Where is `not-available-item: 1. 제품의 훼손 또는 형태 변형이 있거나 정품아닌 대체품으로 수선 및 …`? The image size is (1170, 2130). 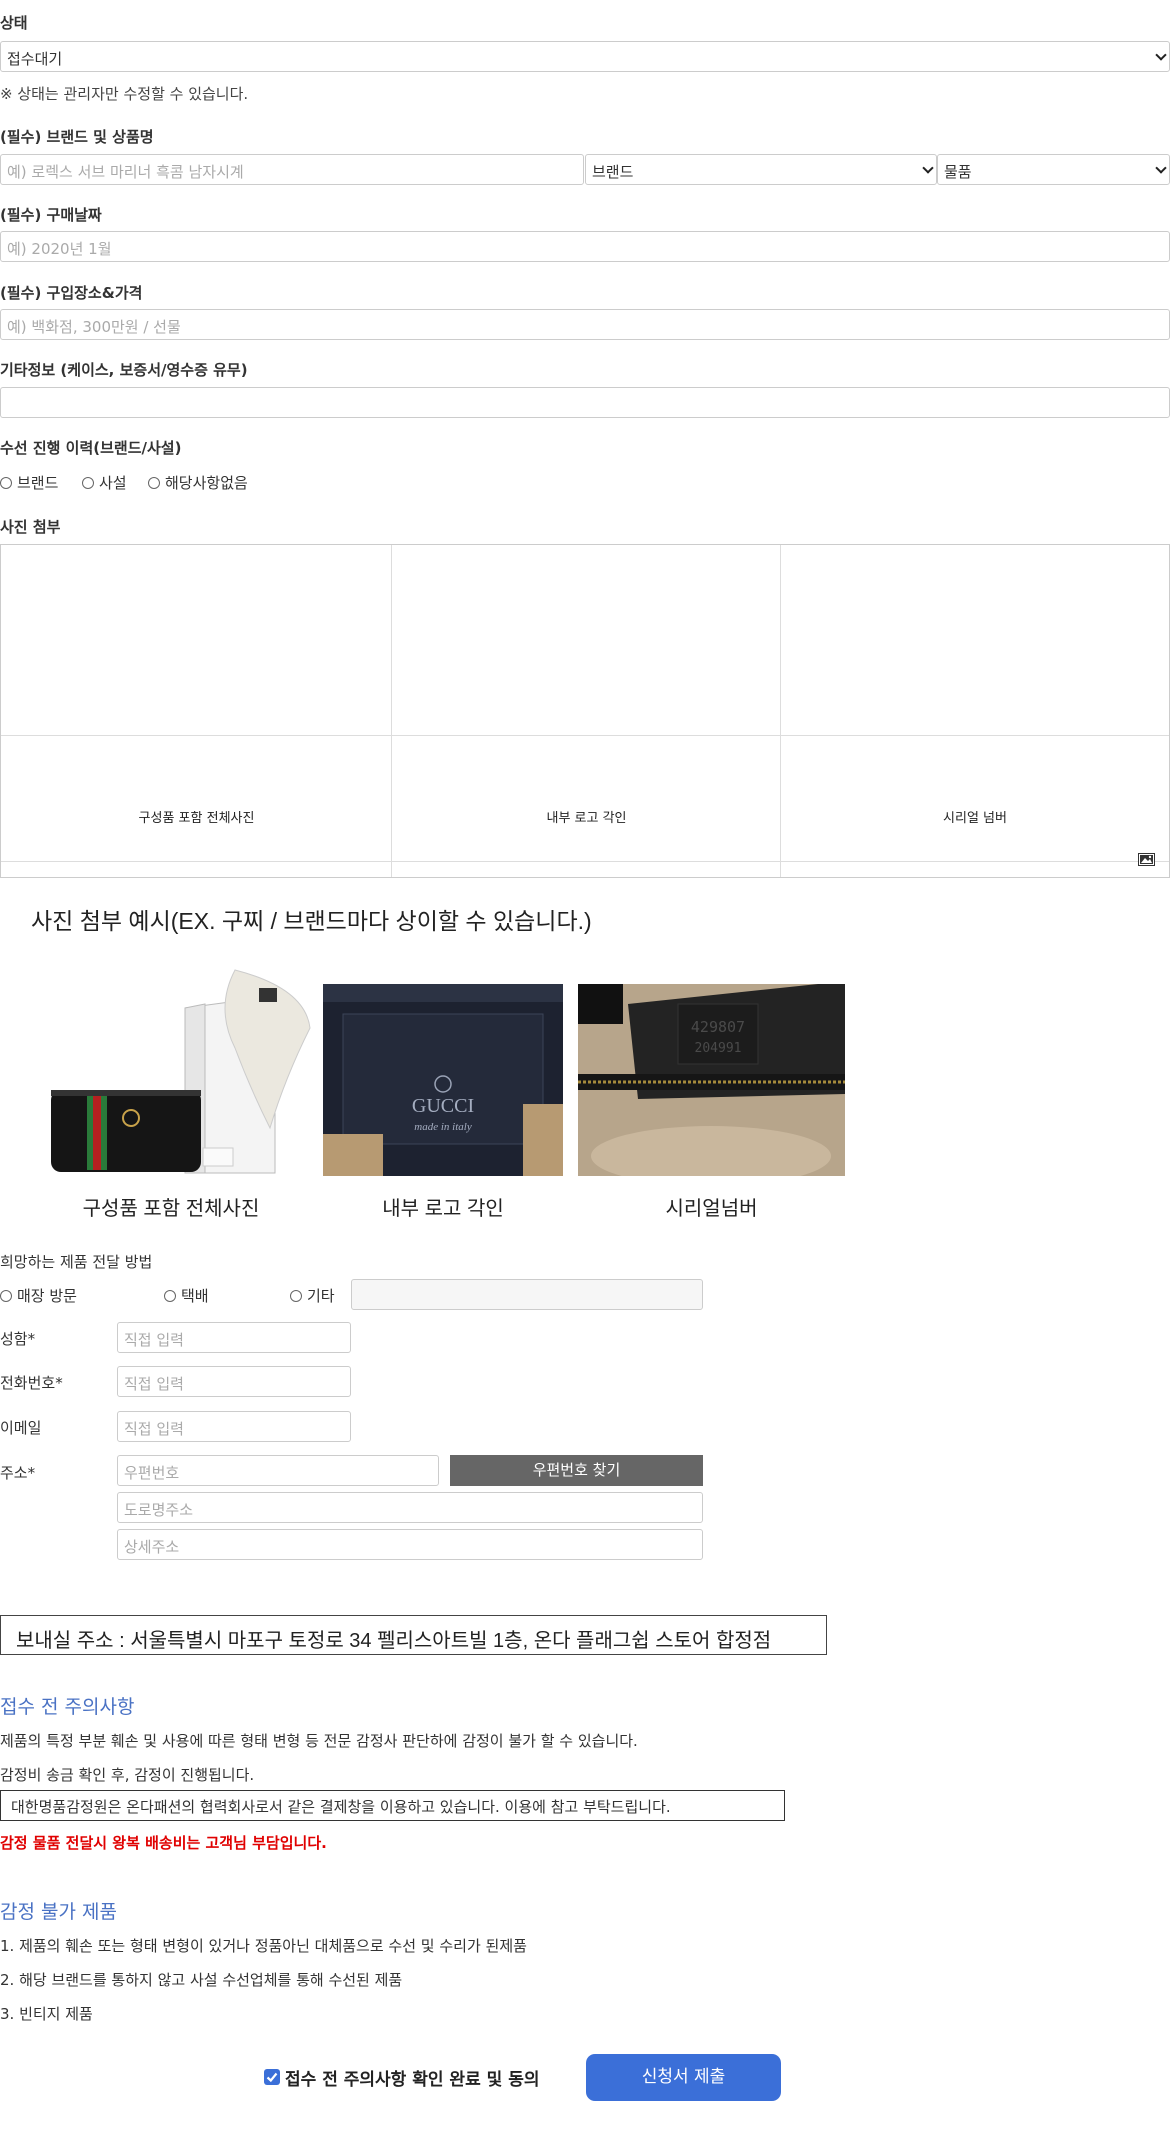 not-available-item: 1. 제품의 훼손 또는 형태 변형이 있거나 정품아닌 대체품으로 수선 및 … is located at coordinates (263, 1946).